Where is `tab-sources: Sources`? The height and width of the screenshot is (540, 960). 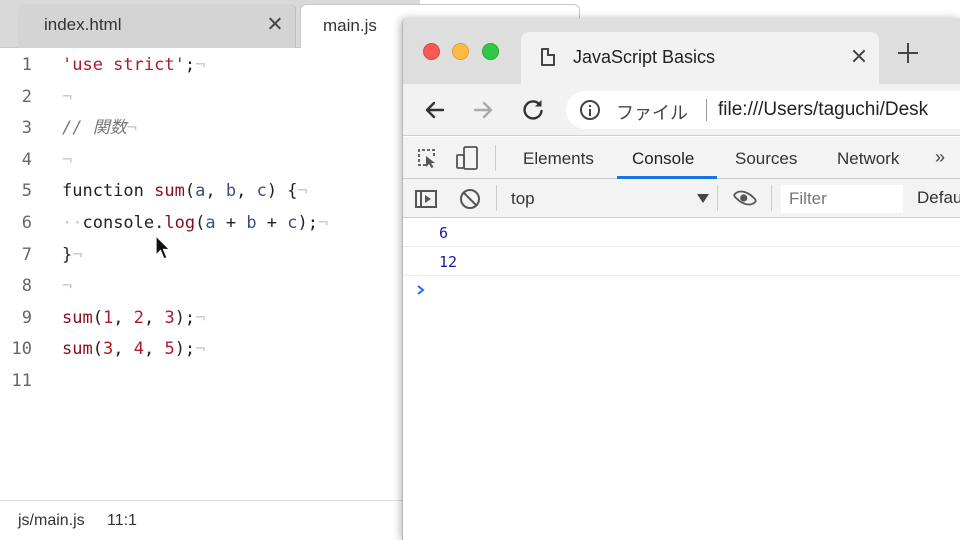
tab-sources: Sources is located at coordinates (766, 159).